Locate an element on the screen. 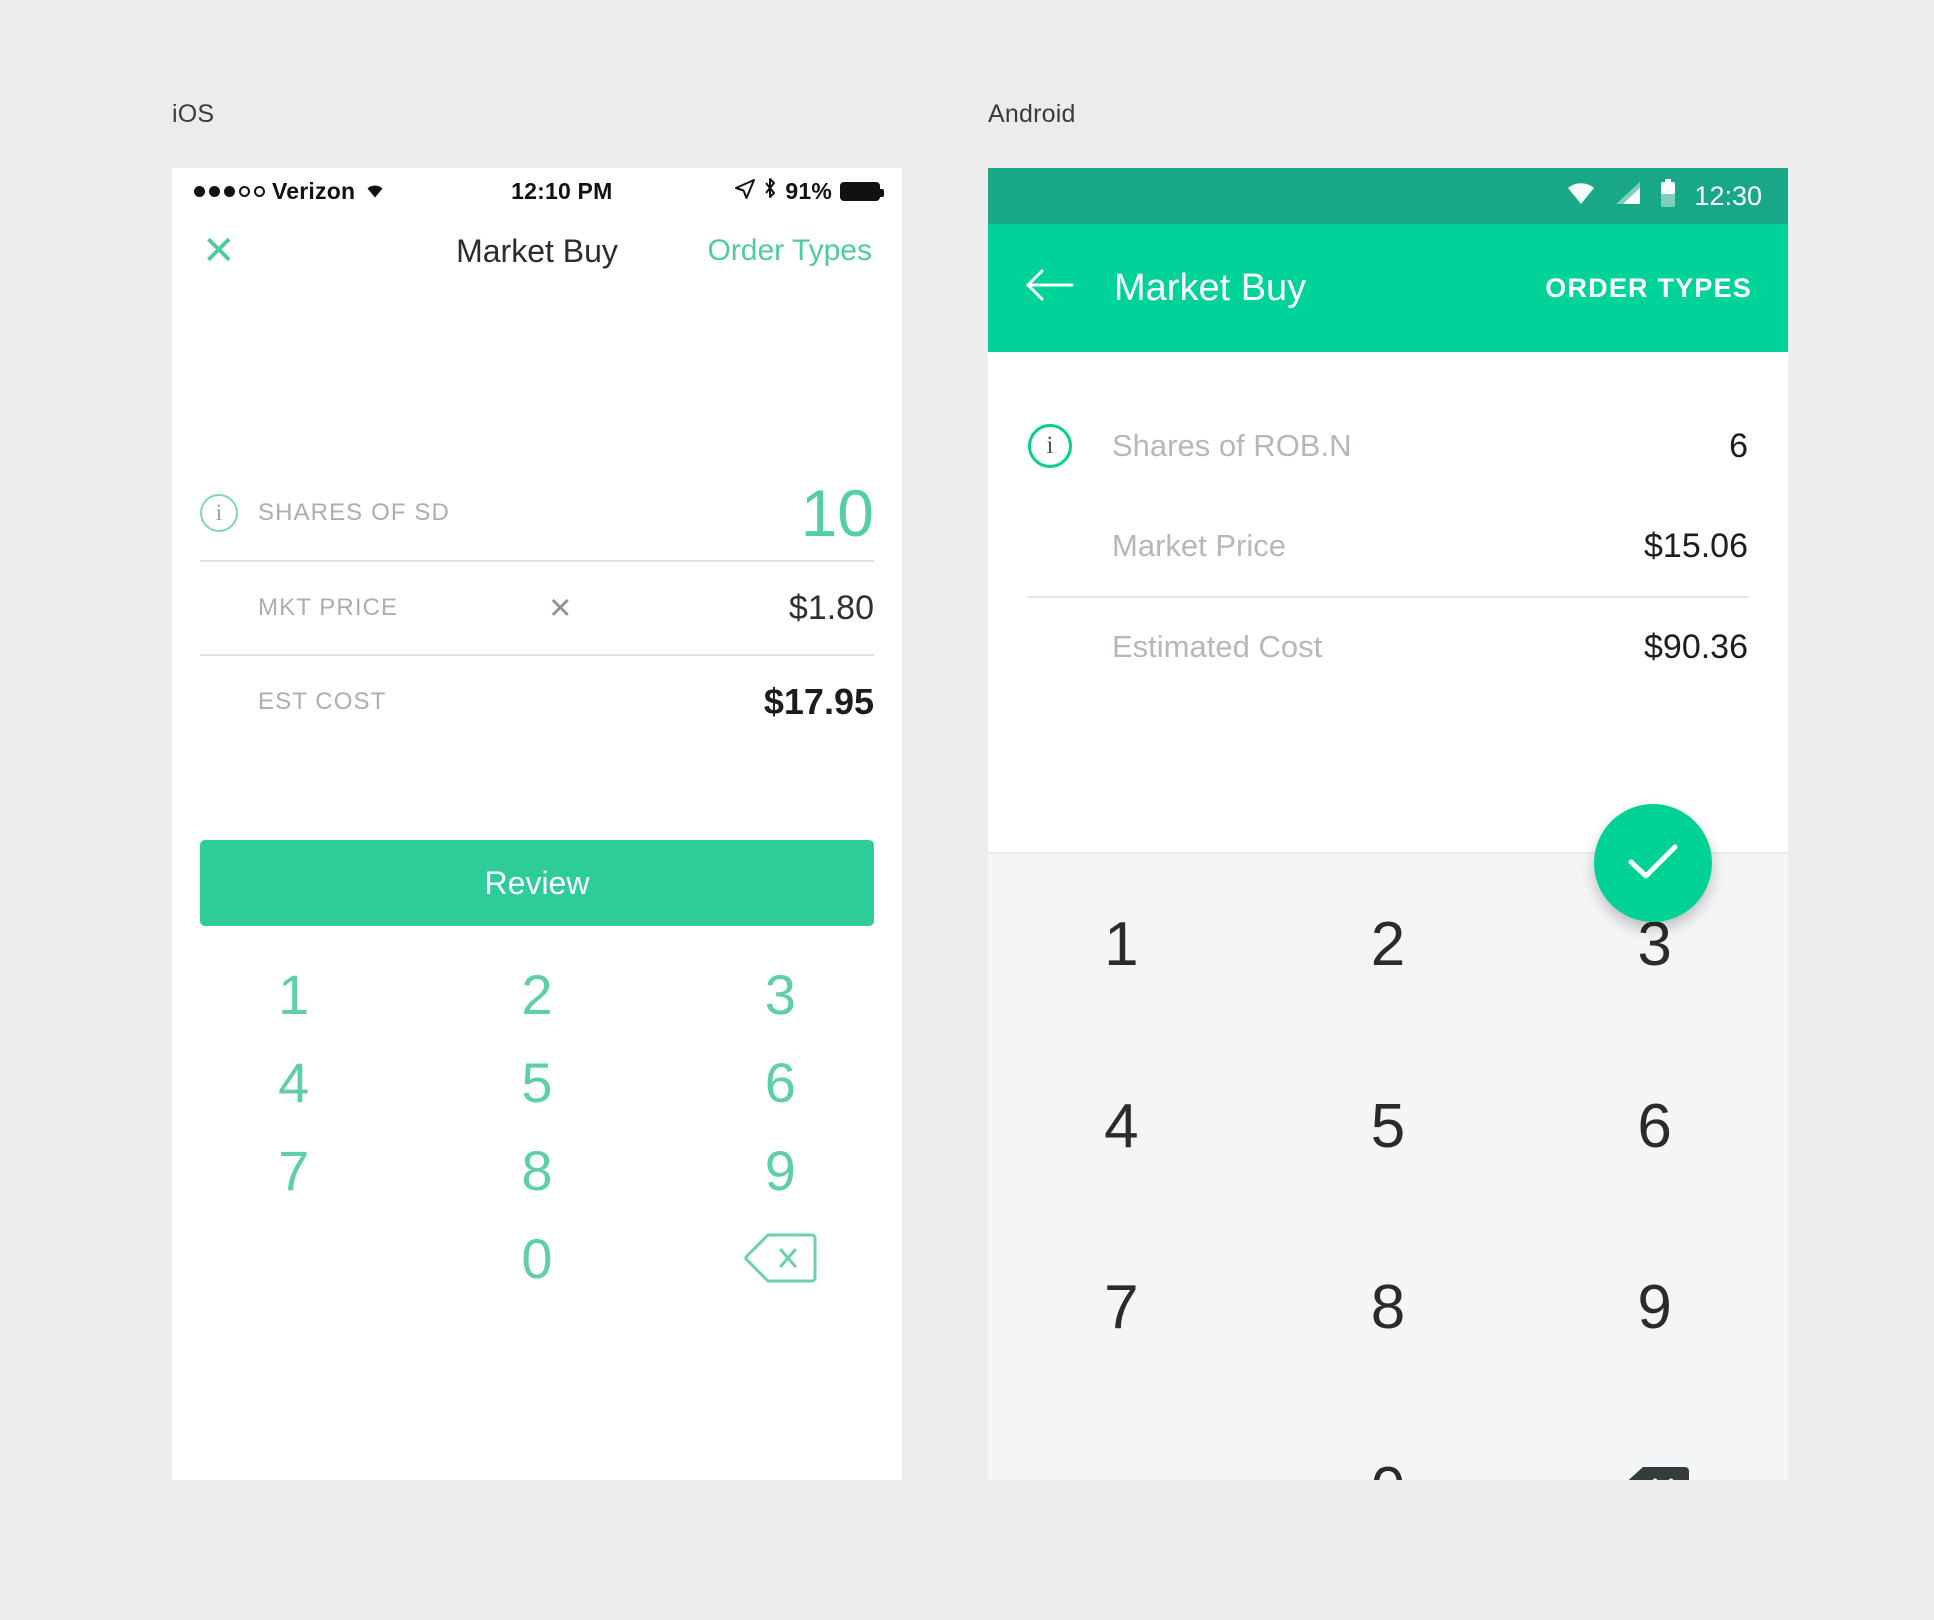 This screenshot has height=1620, width=1934. ios-key-6: 6 is located at coordinates (780, 1082).